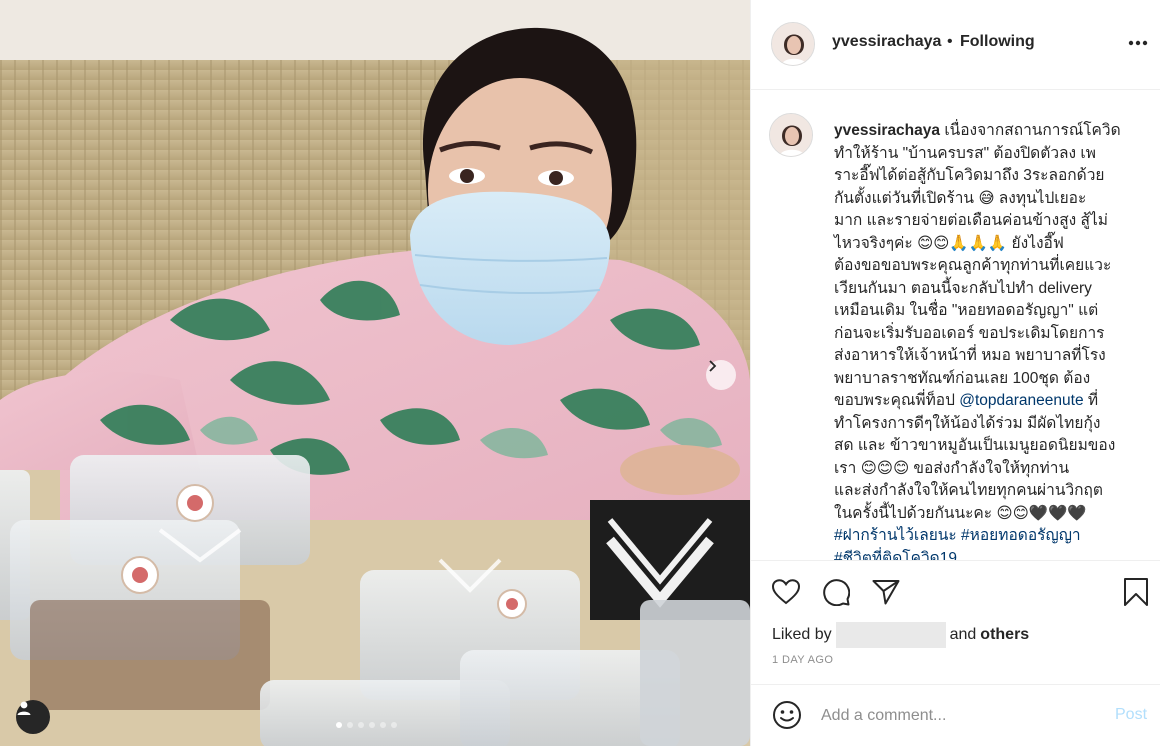  Describe the element at coordinates (1030, 130) in the screenshot. I see `caption-fragment: เนื่องจากสถานการณ์โควิด` at that location.